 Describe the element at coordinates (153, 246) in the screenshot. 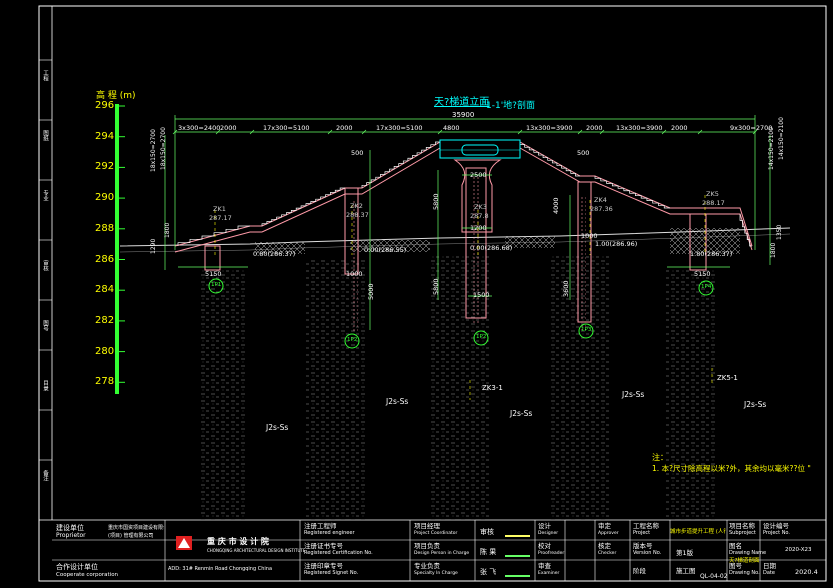

I see `left-vertical-dim: 1290` at that location.